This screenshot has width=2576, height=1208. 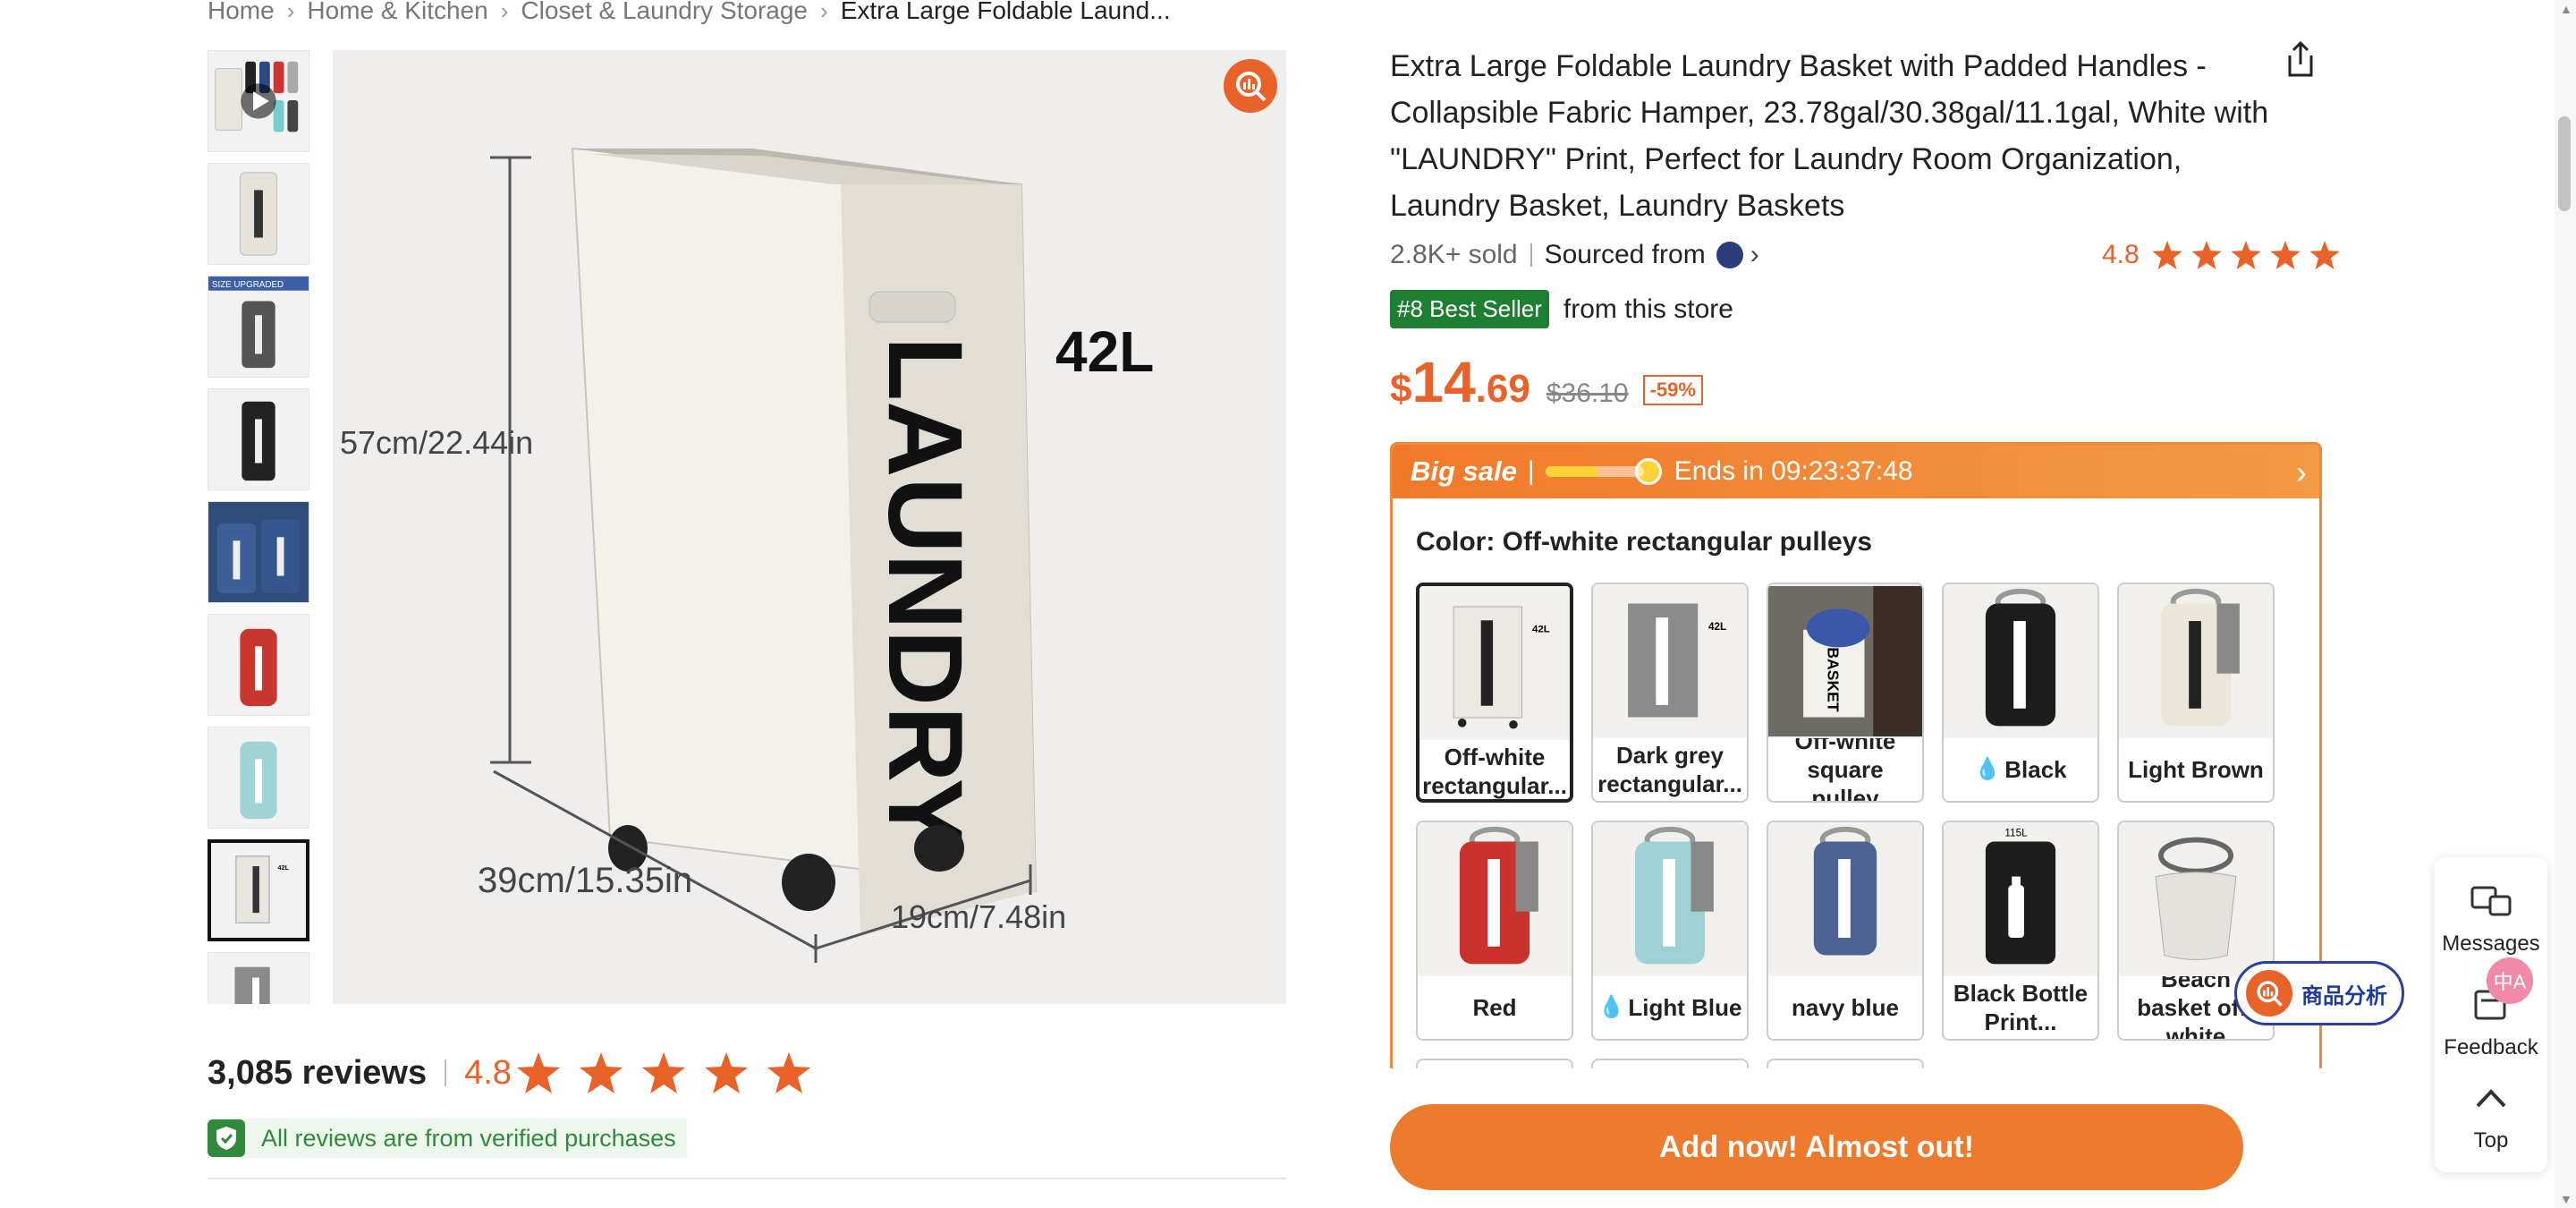 I want to click on color-label: Color: Off-white rectangular pulleys, so click(x=1644, y=542).